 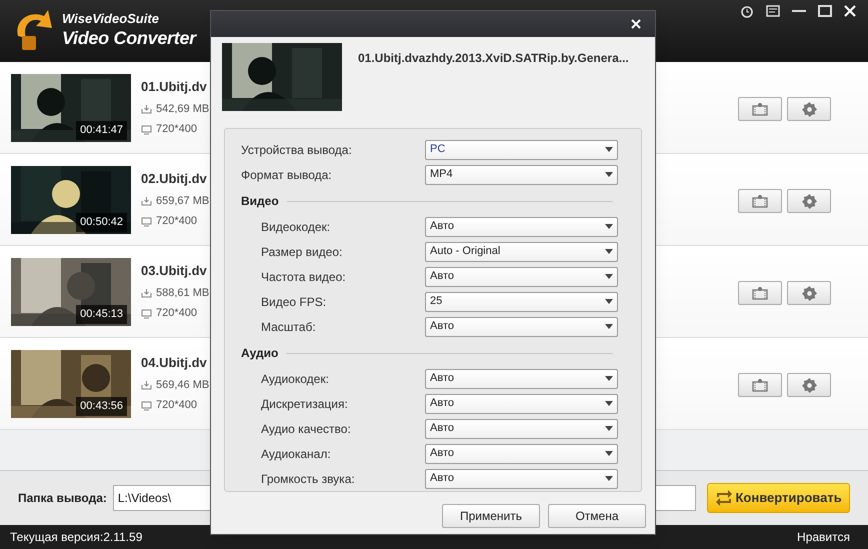 I want to click on field-label: Громкость звука:, so click(x=308, y=479).